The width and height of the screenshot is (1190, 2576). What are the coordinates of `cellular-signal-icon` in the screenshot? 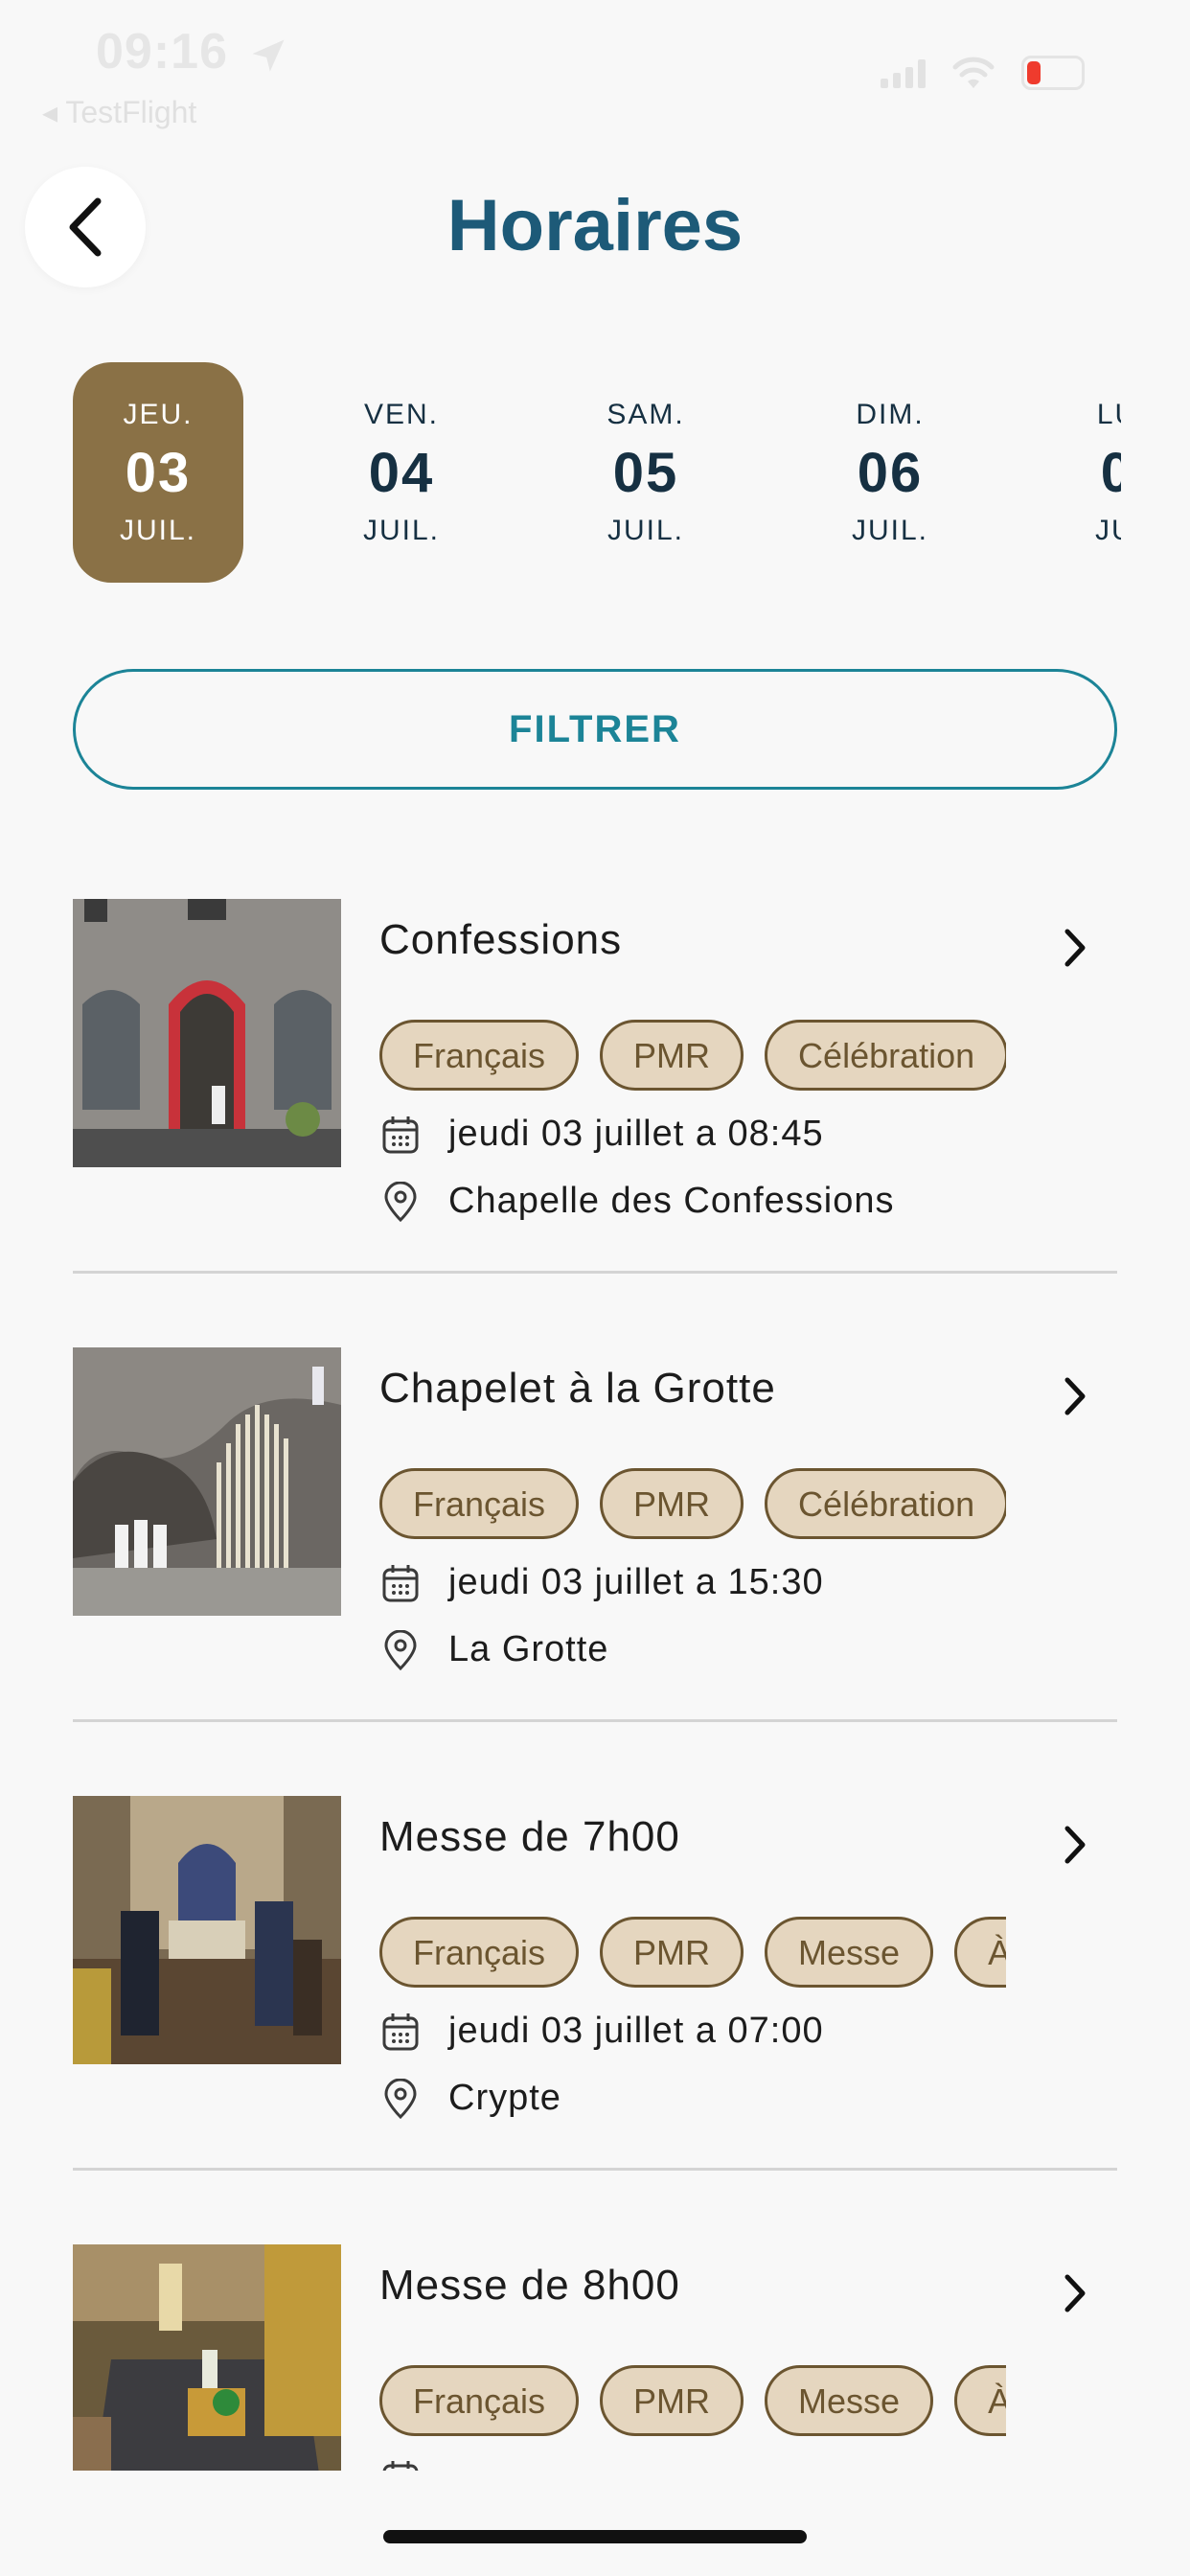 It's located at (904, 73).